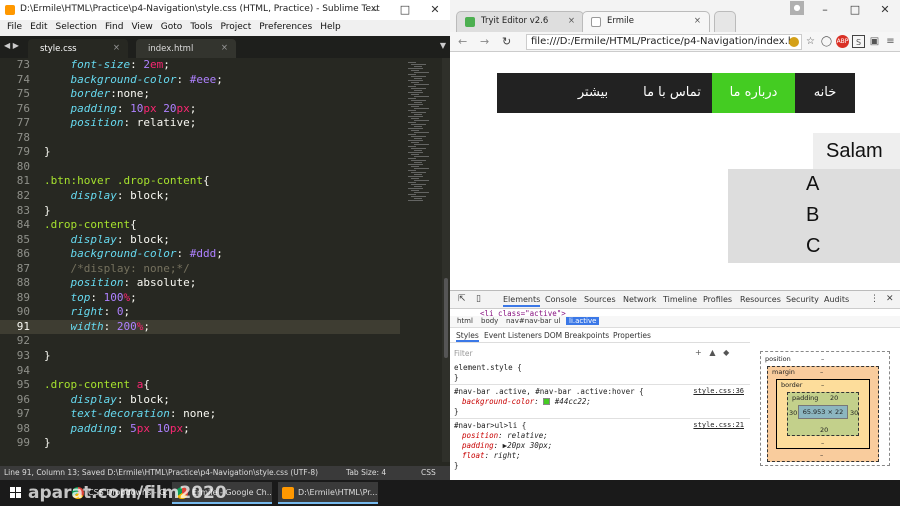 This screenshot has width=900, height=506. I want to click on status-syntax: CSS, so click(428, 473).